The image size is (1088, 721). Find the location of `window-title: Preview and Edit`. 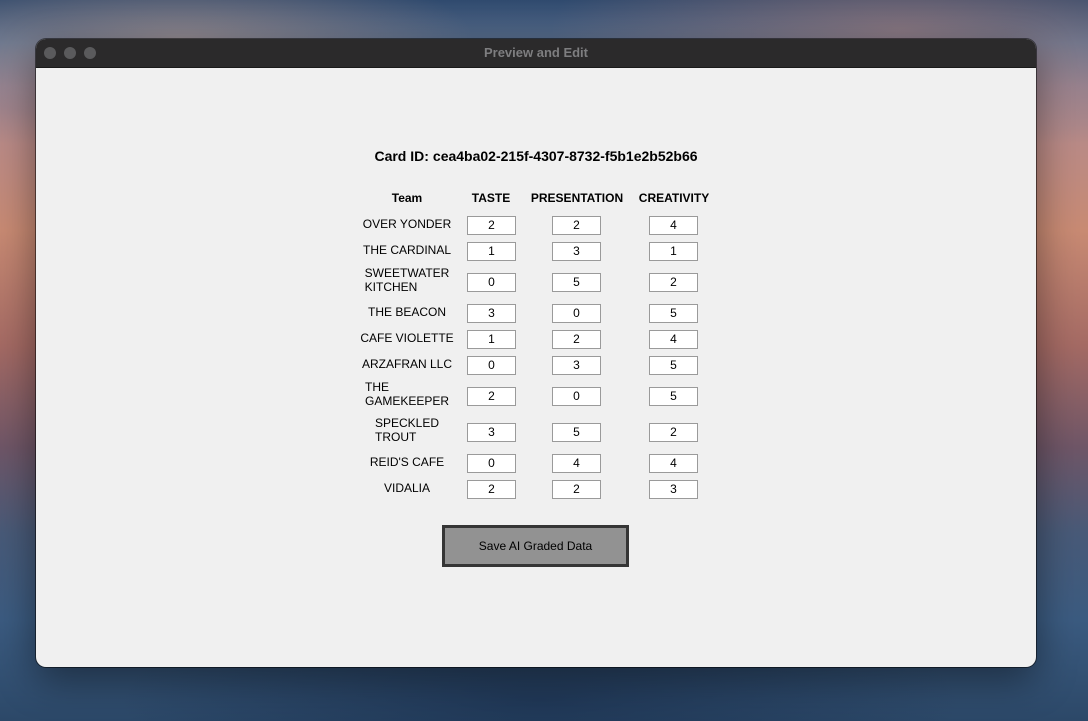

window-title: Preview and Edit is located at coordinates (536, 52).